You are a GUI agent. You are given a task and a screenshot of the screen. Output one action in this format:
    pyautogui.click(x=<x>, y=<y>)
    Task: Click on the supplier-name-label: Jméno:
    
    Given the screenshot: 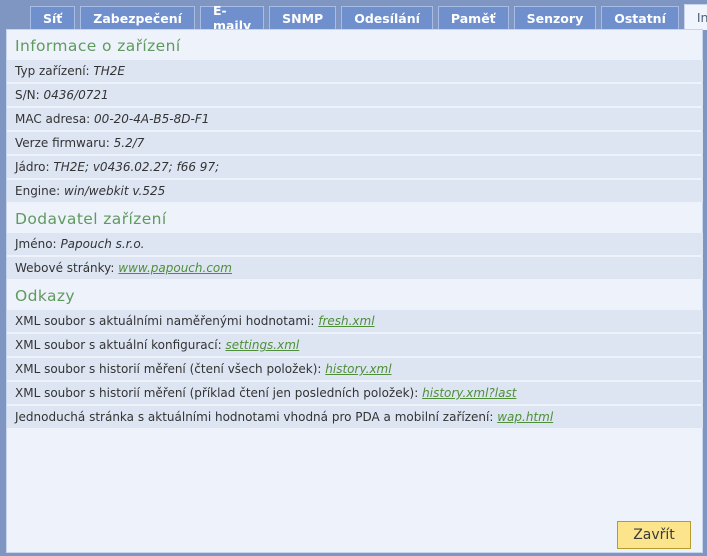 What is the action you would take?
    pyautogui.click(x=36, y=244)
    